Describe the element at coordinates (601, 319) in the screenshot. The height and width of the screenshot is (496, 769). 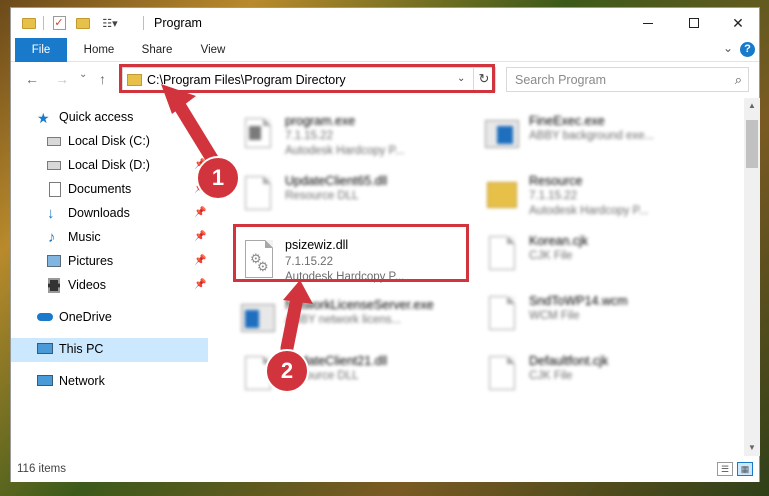
I see `file-tile: SndToWP14.wcm WCM File` at that location.